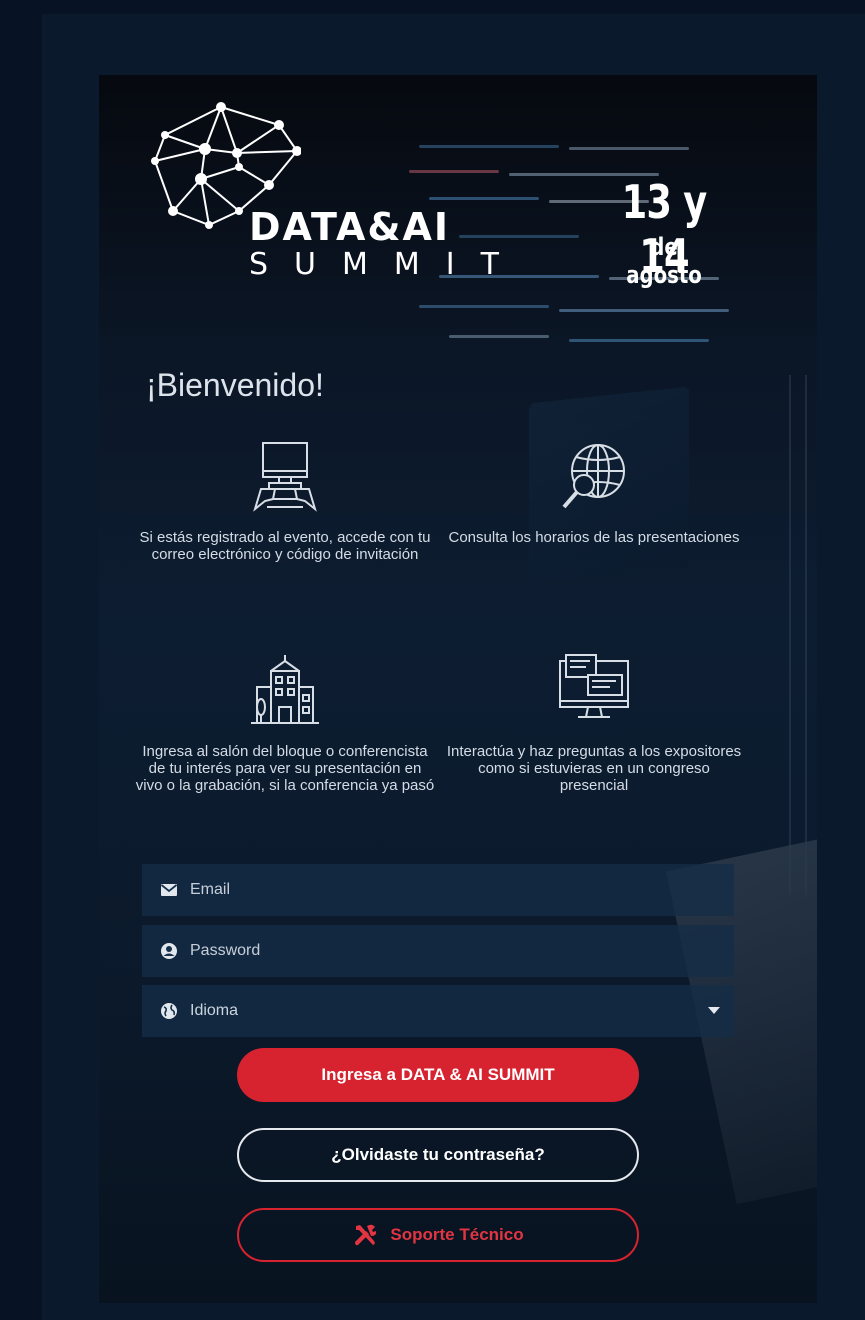  I want to click on tools-icon, so click(366, 1235).